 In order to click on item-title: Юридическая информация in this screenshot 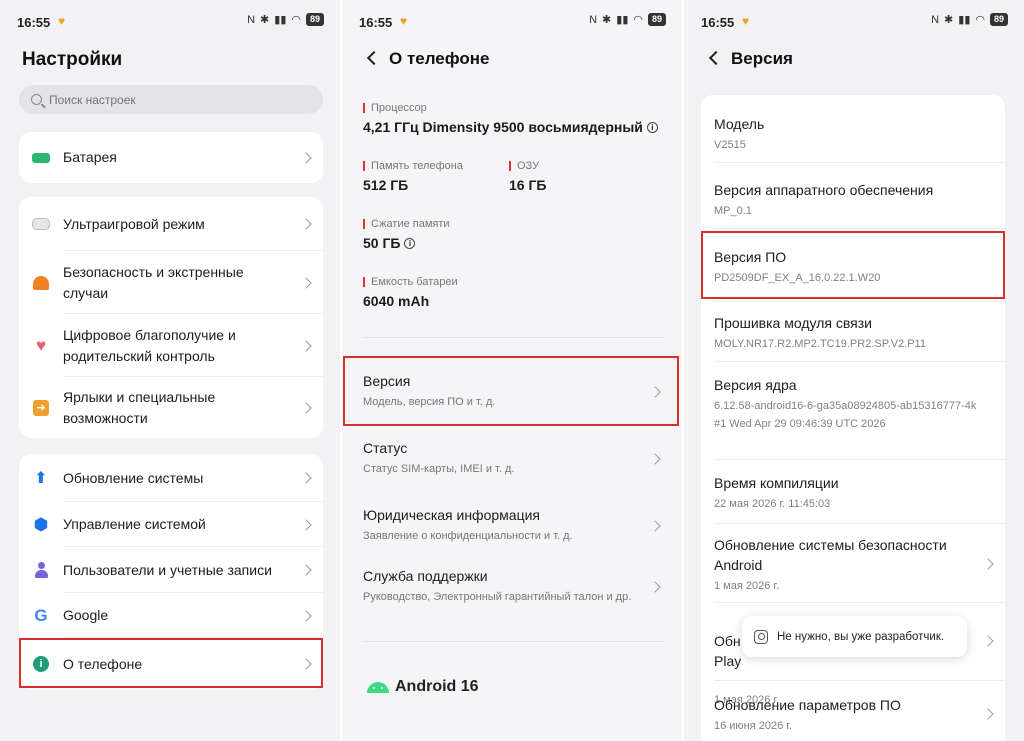, I will do `click(451, 515)`.